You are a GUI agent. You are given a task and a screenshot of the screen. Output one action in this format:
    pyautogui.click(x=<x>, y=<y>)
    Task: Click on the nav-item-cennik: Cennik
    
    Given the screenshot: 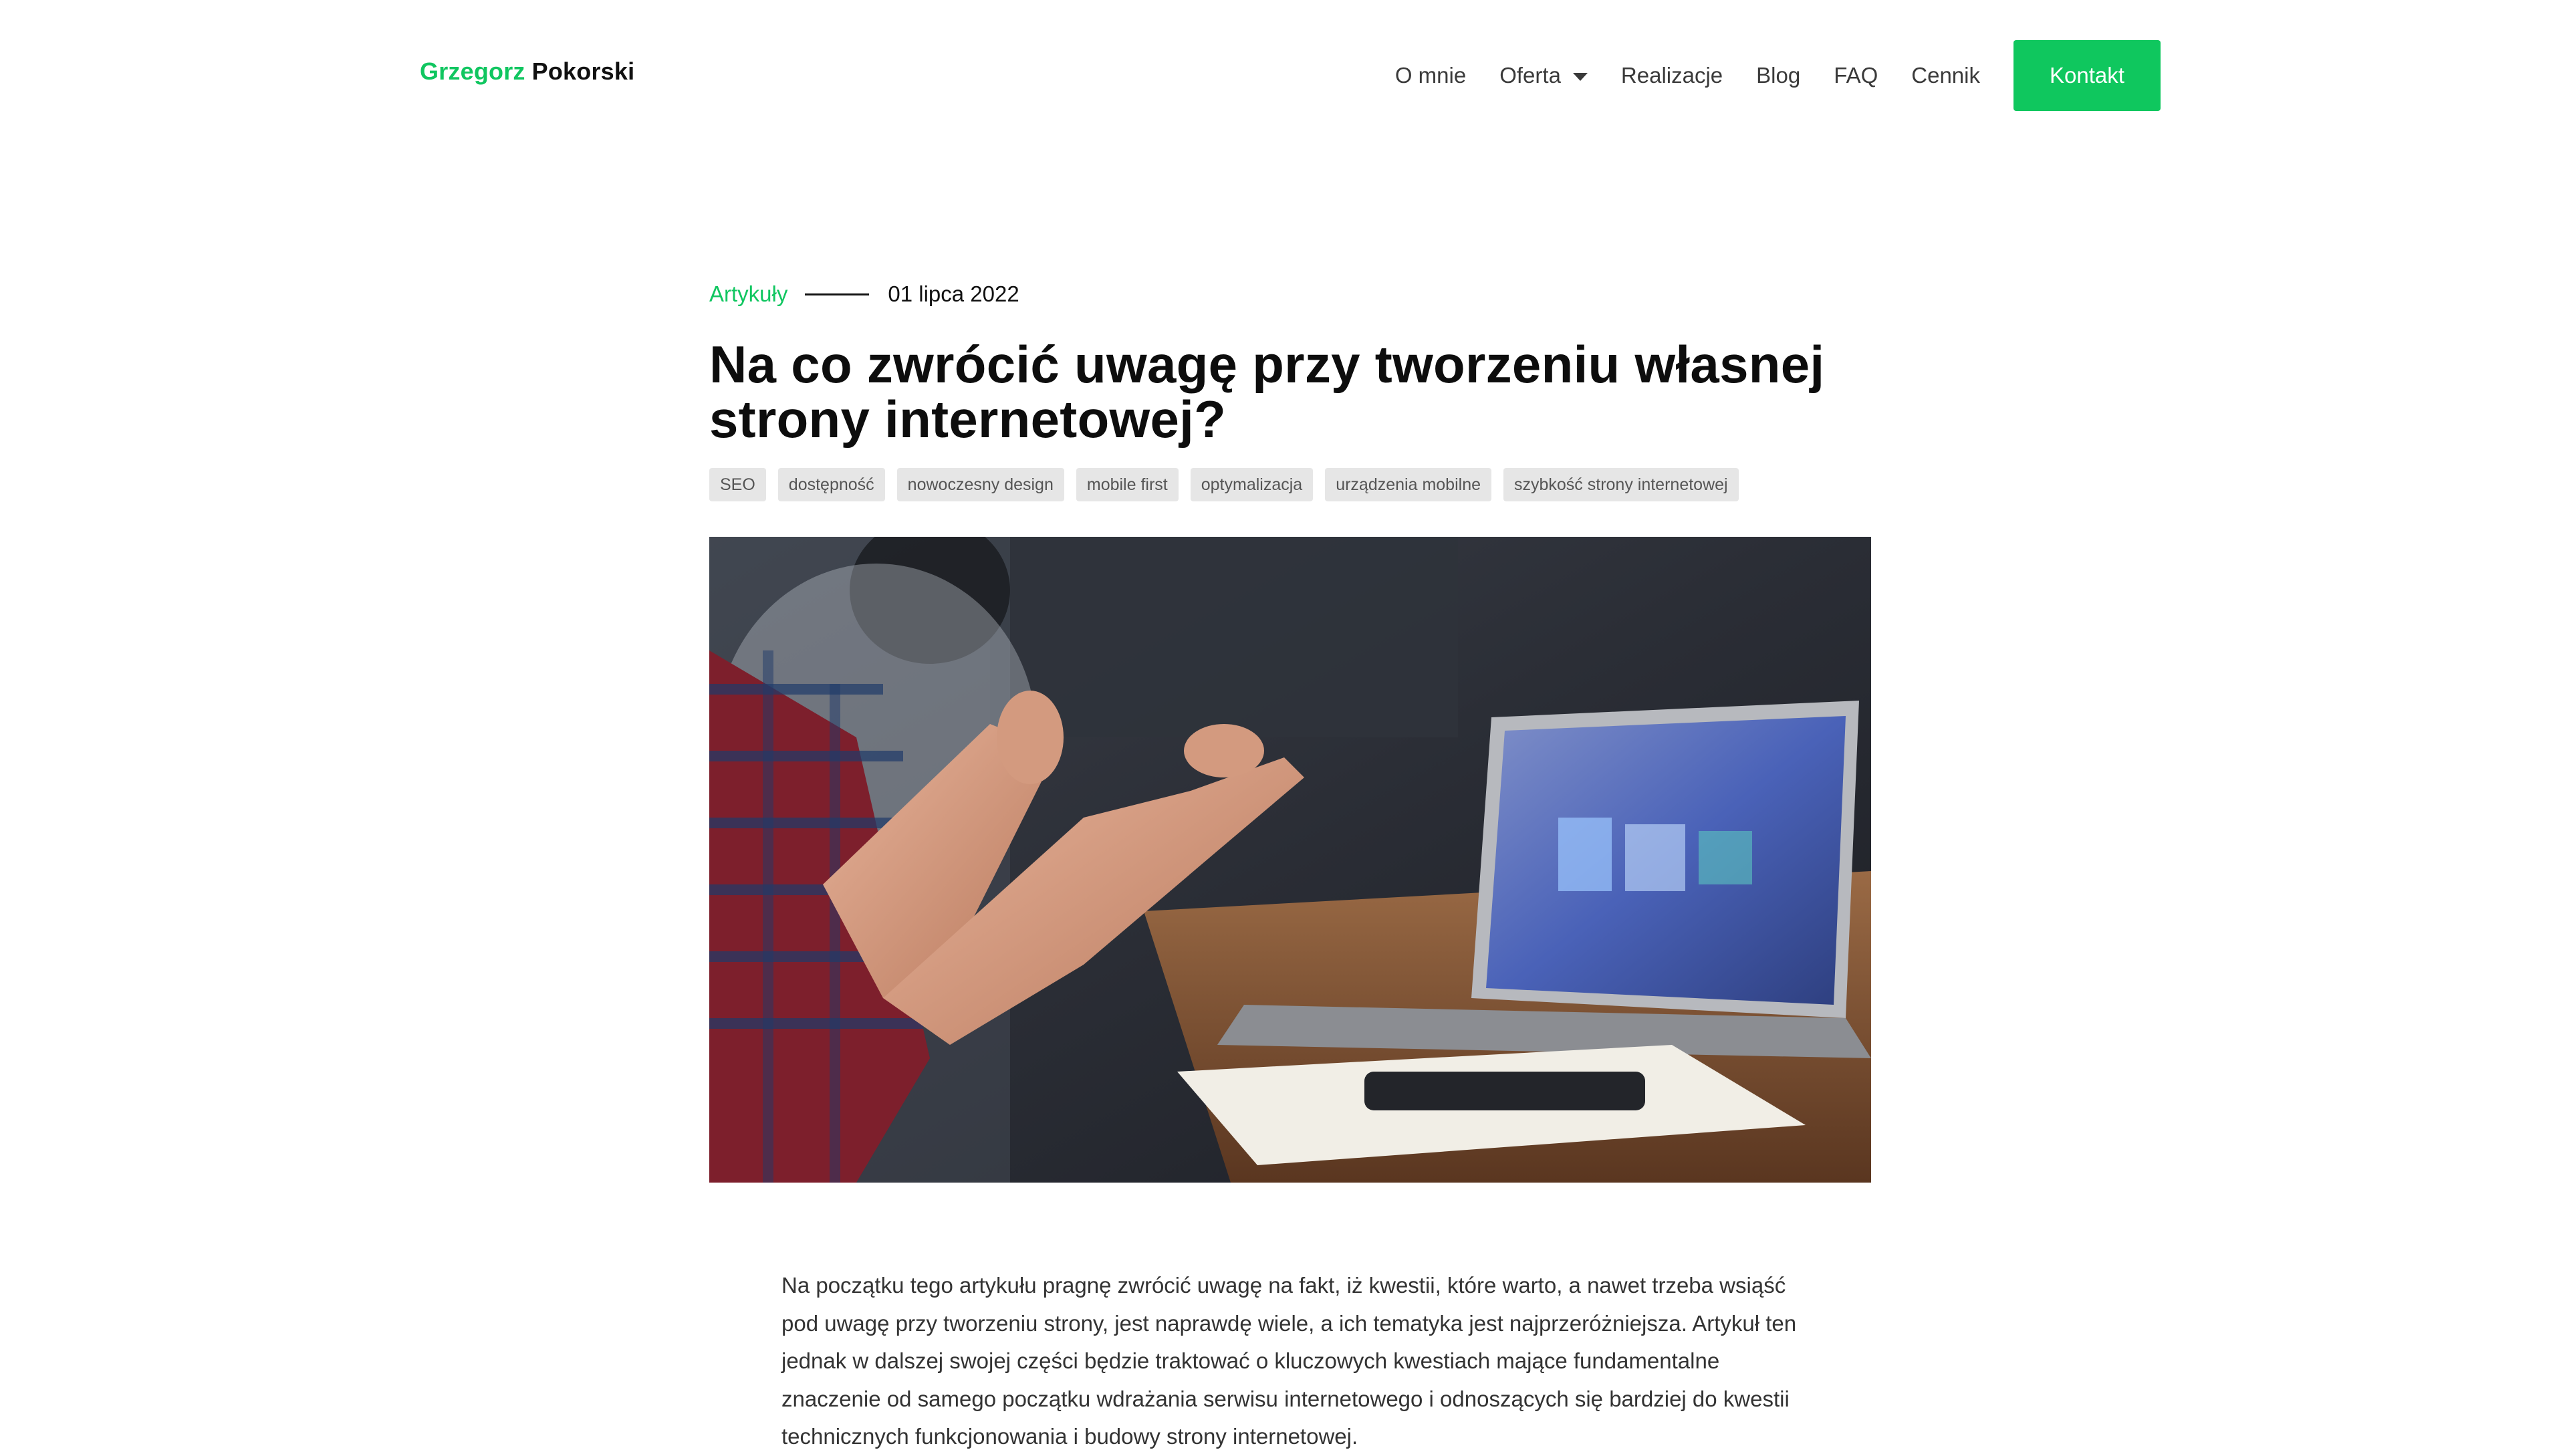 What is the action you would take?
    pyautogui.click(x=1945, y=75)
    